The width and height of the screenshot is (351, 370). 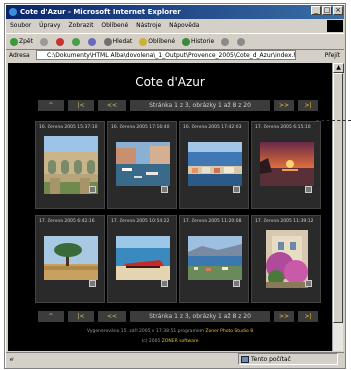 What do you see at coordinates (338, 10) in the screenshot?
I see `close-button: ×` at bounding box center [338, 10].